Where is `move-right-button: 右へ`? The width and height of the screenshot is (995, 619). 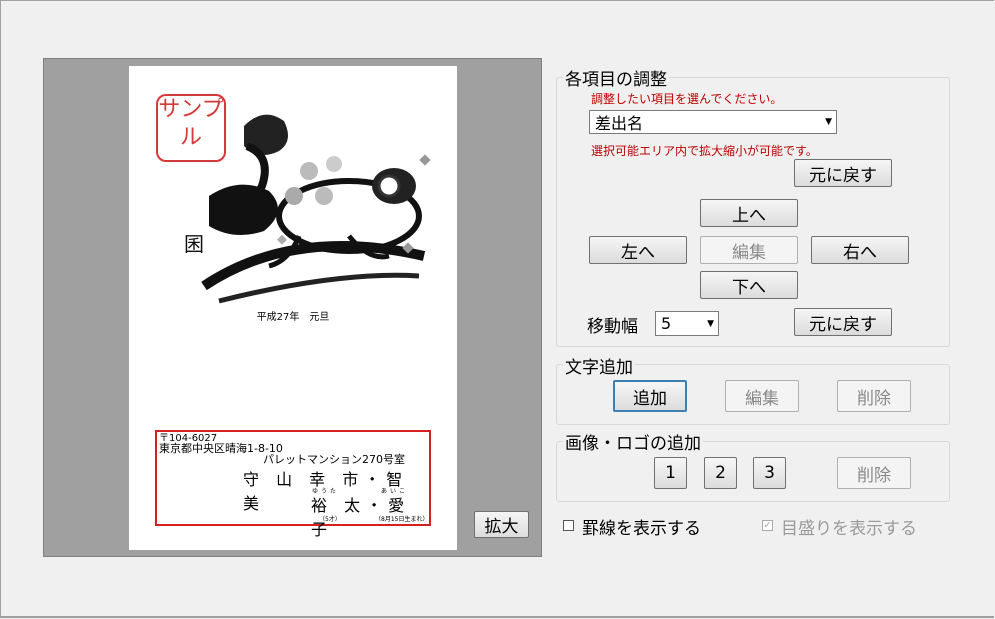 move-right-button: 右へ is located at coordinates (860, 250).